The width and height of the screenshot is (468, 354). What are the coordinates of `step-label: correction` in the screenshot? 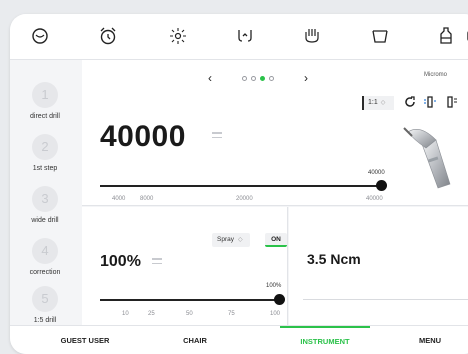 It's located at (45, 272).